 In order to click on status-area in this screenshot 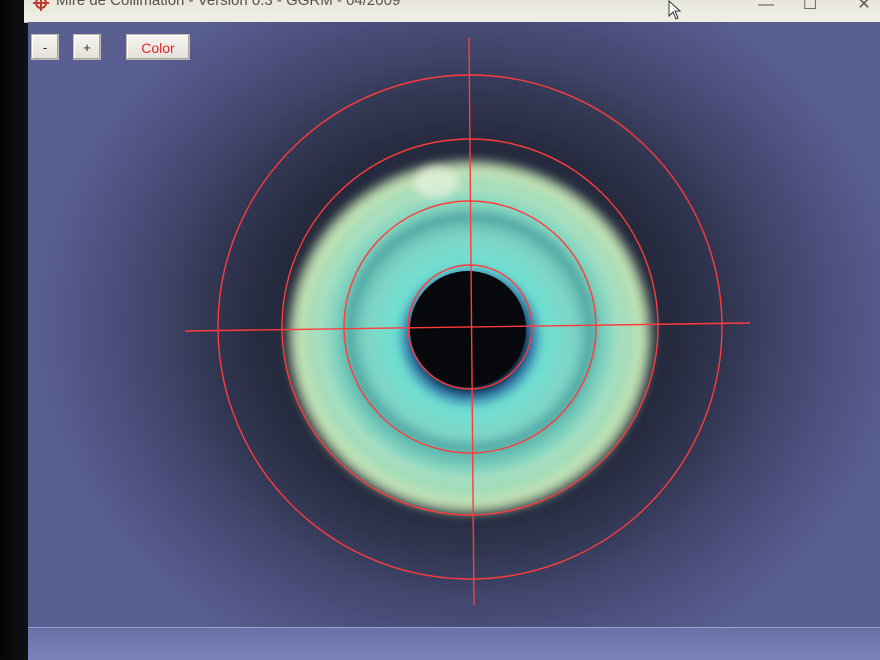, I will do `click(454, 643)`.